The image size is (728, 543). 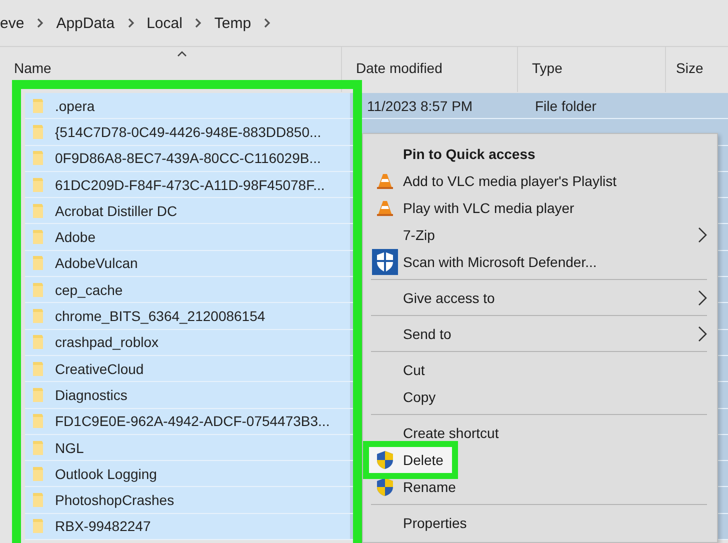 What do you see at coordinates (565, 106) in the screenshot?
I see `file-type: File folder` at bounding box center [565, 106].